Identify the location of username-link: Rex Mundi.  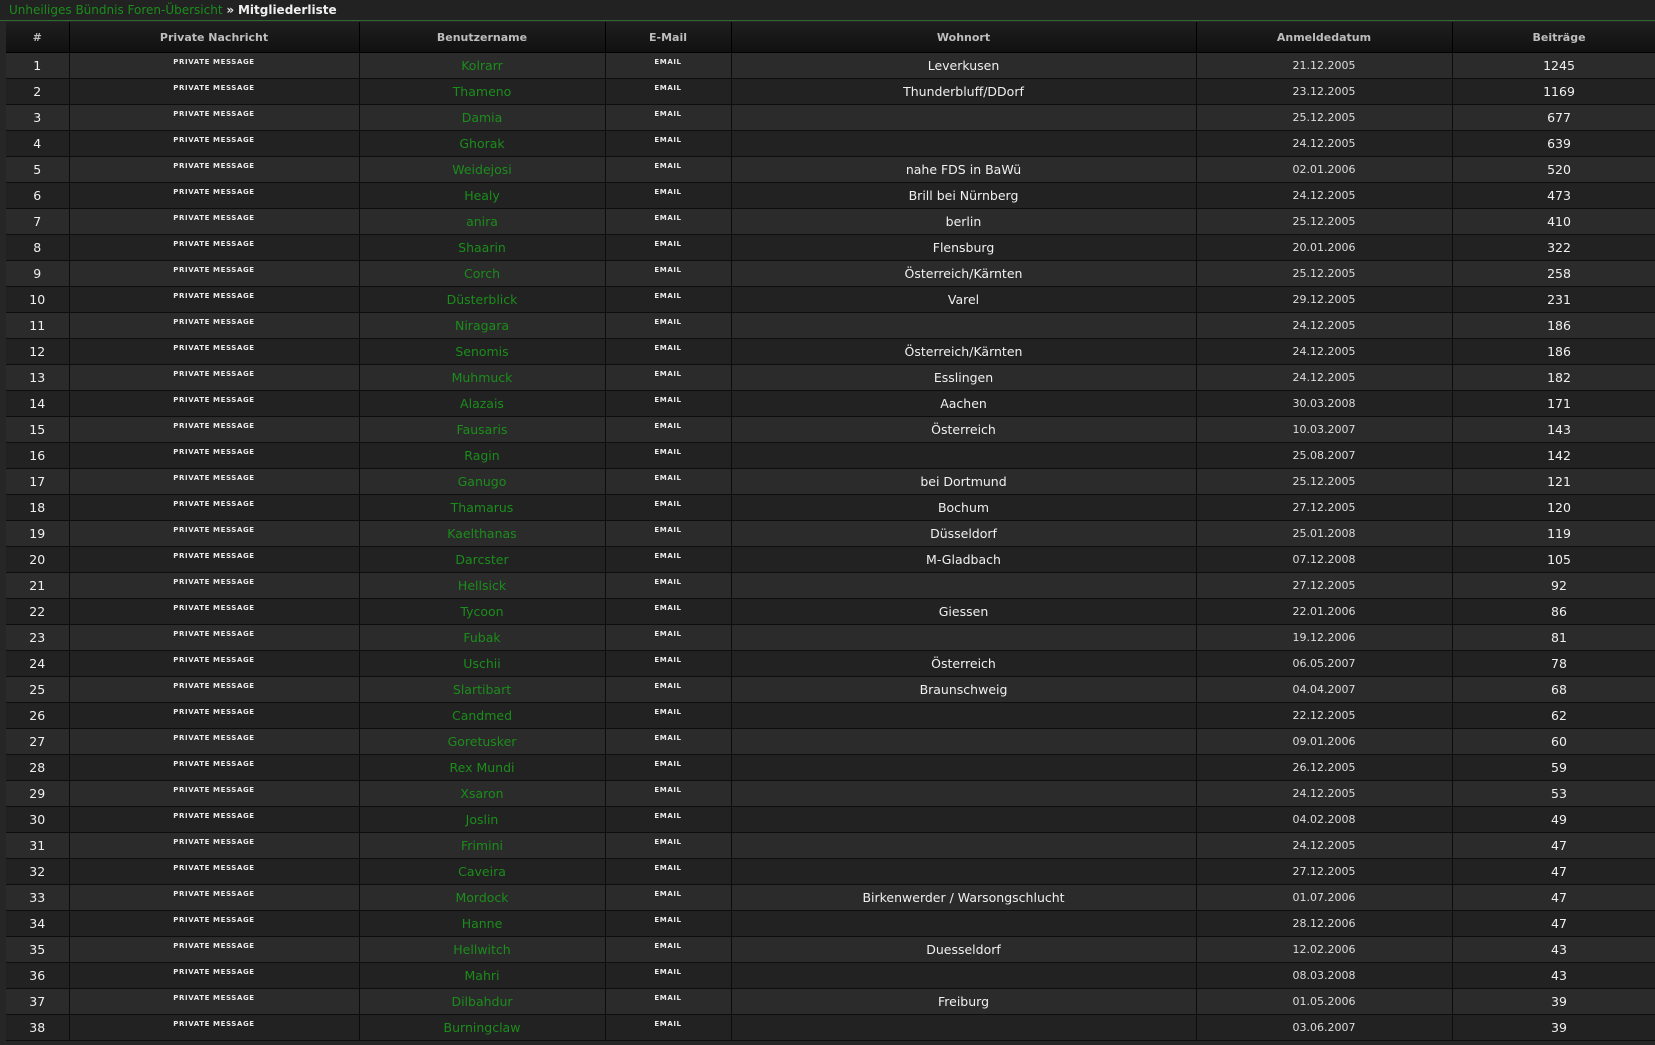
(482, 767).